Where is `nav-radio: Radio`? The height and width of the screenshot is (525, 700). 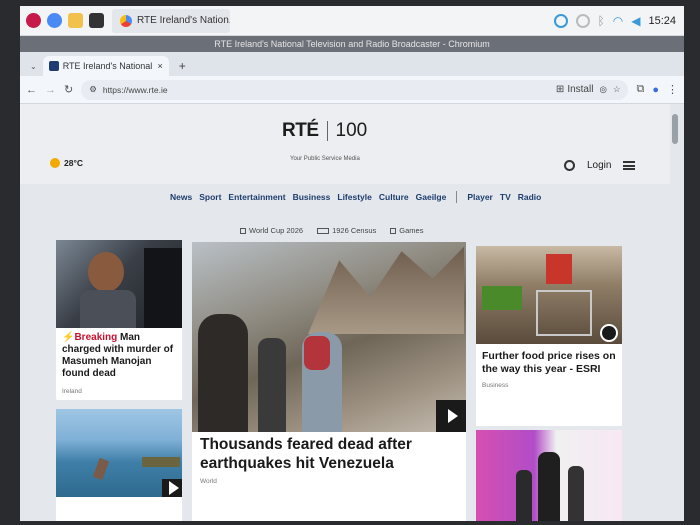 nav-radio: Radio is located at coordinates (530, 197).